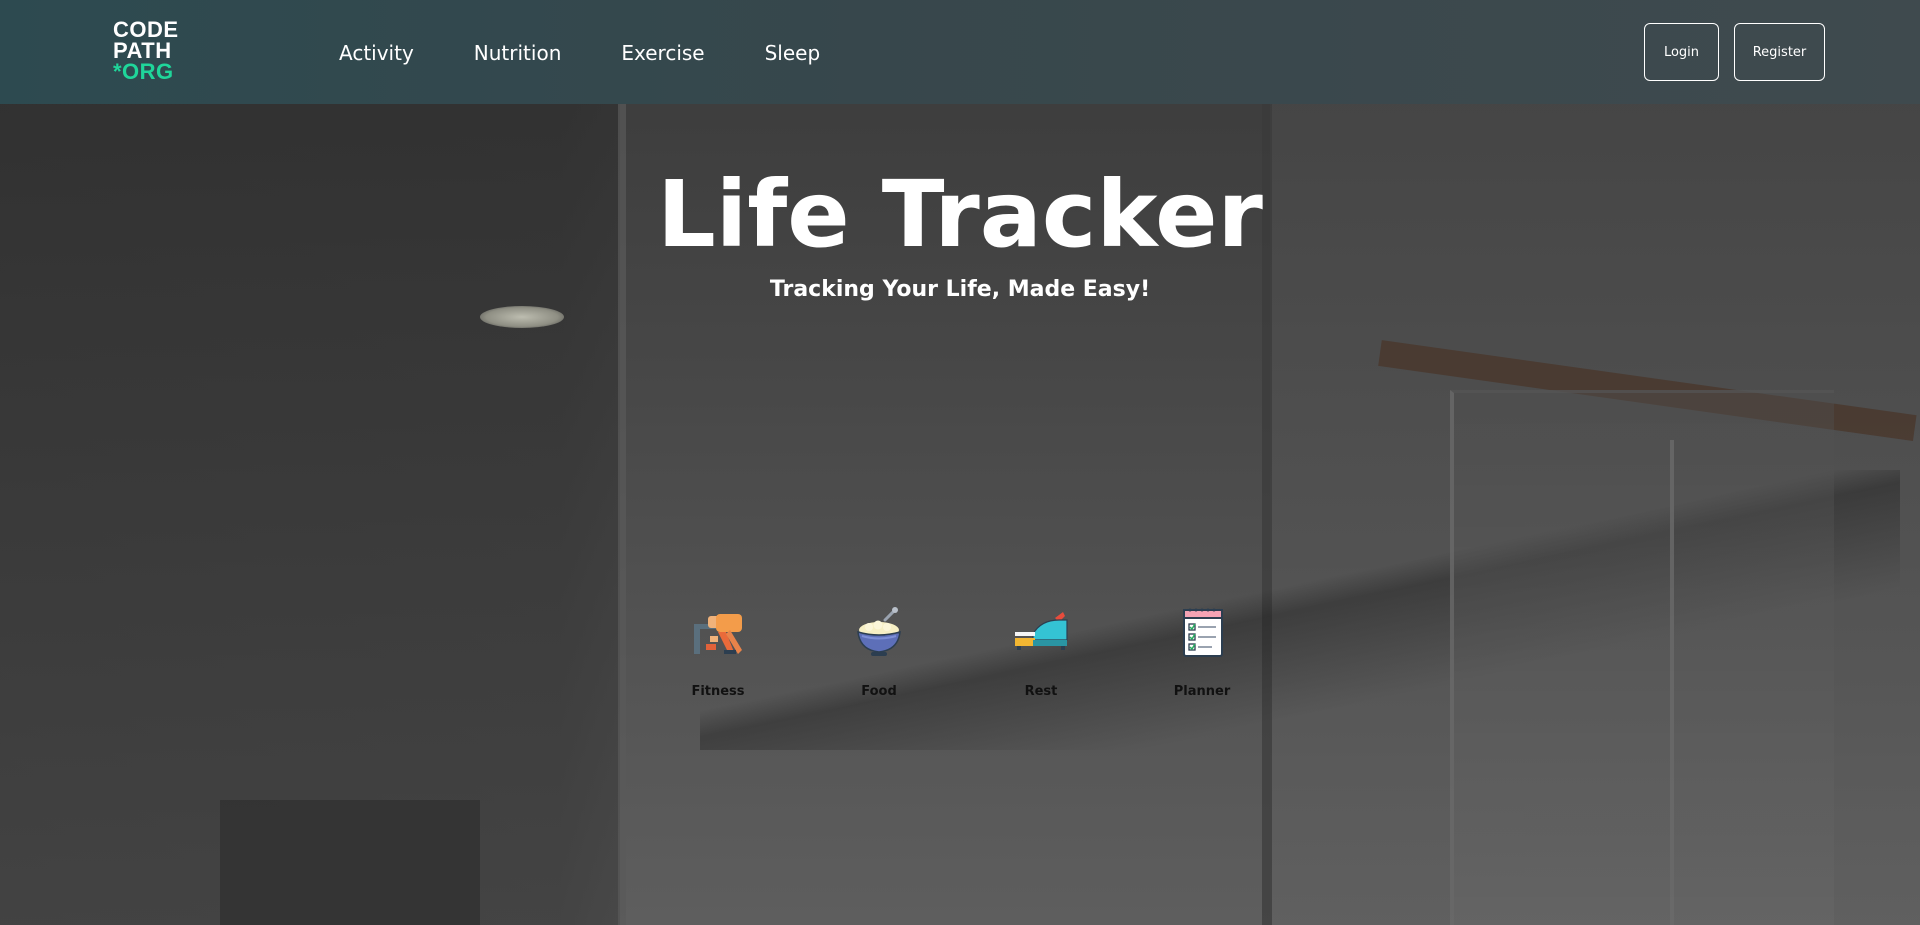  Describe the element at coordinates (1779, 52) in the screenshot. I see `register-button: Register` at that location.